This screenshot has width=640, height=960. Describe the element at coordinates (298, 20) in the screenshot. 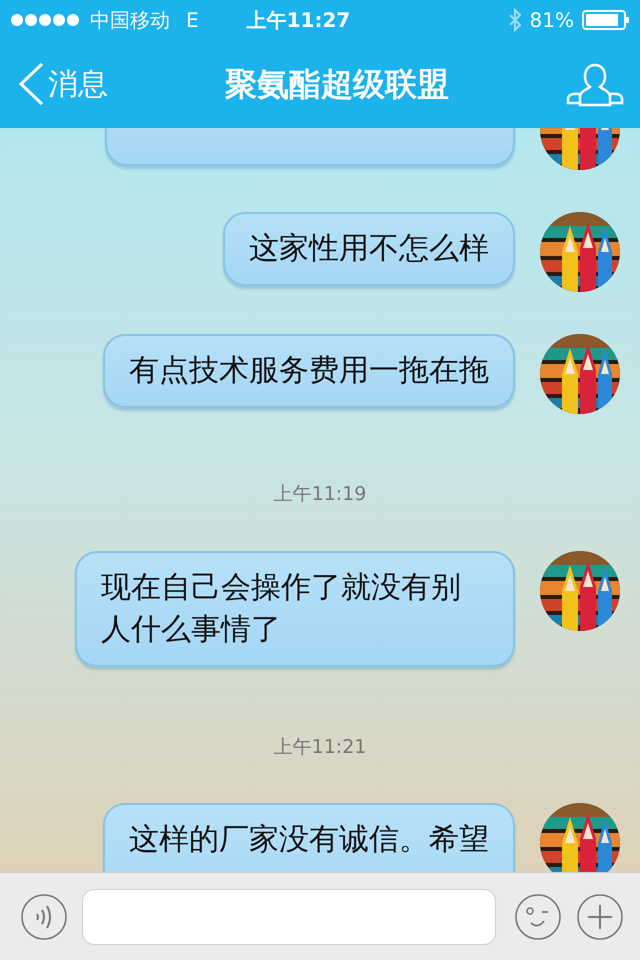

I see `clock: 上午11:27` at that location.